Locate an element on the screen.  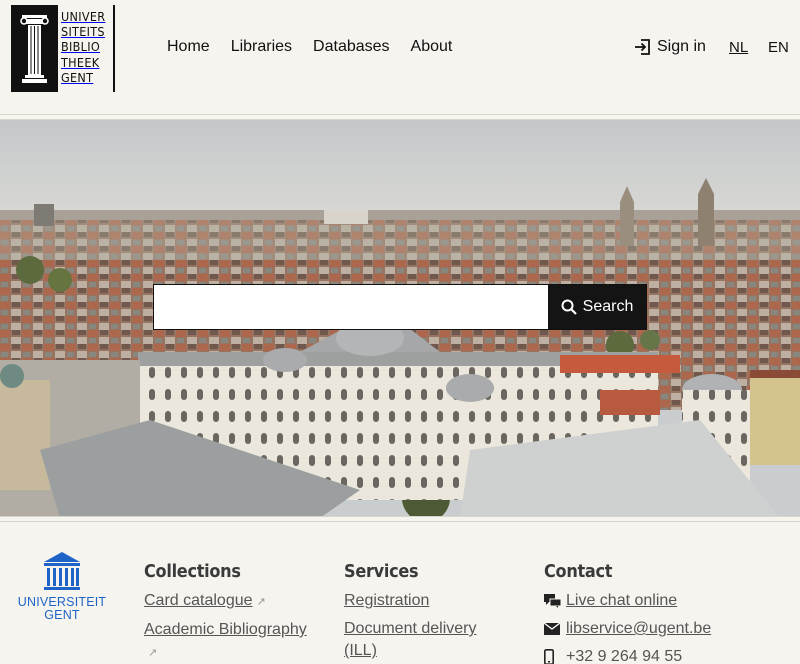
card-catalogue-link: Card catalogue ↗ is located at coordinates (239, 601).